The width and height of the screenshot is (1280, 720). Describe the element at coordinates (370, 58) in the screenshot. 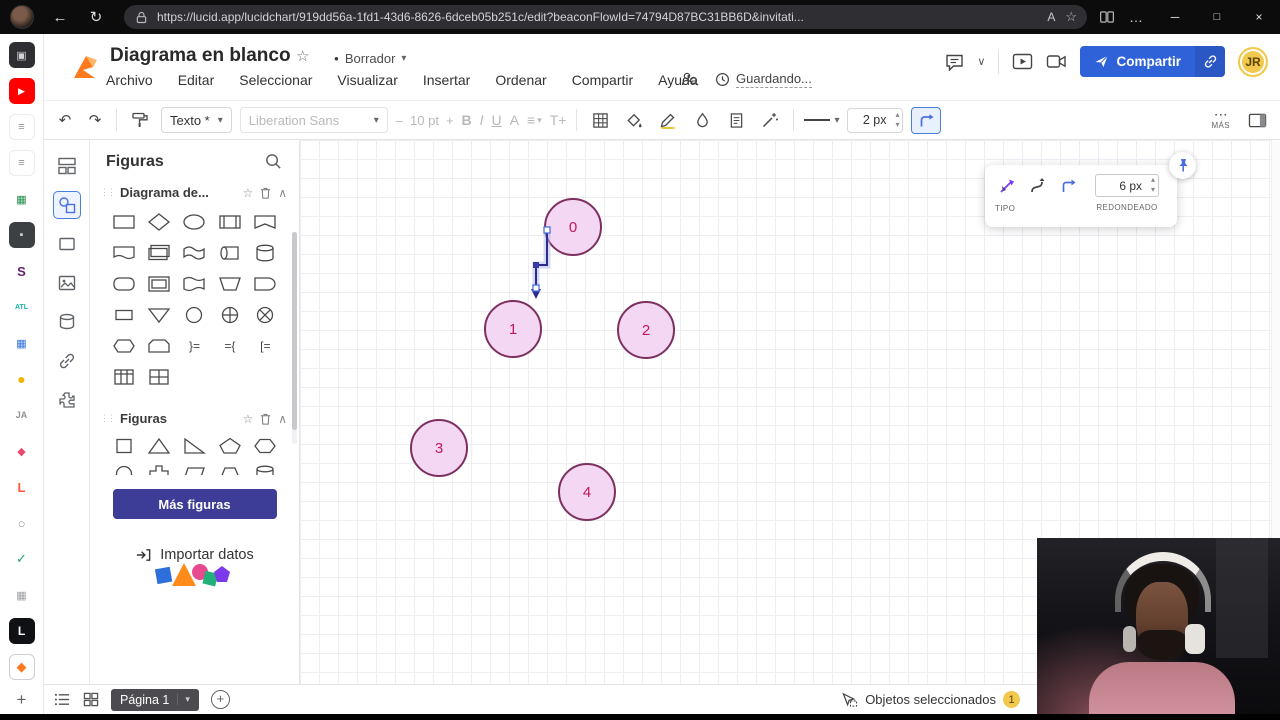

I see `document-status: ● Borrador ▾` at that location.